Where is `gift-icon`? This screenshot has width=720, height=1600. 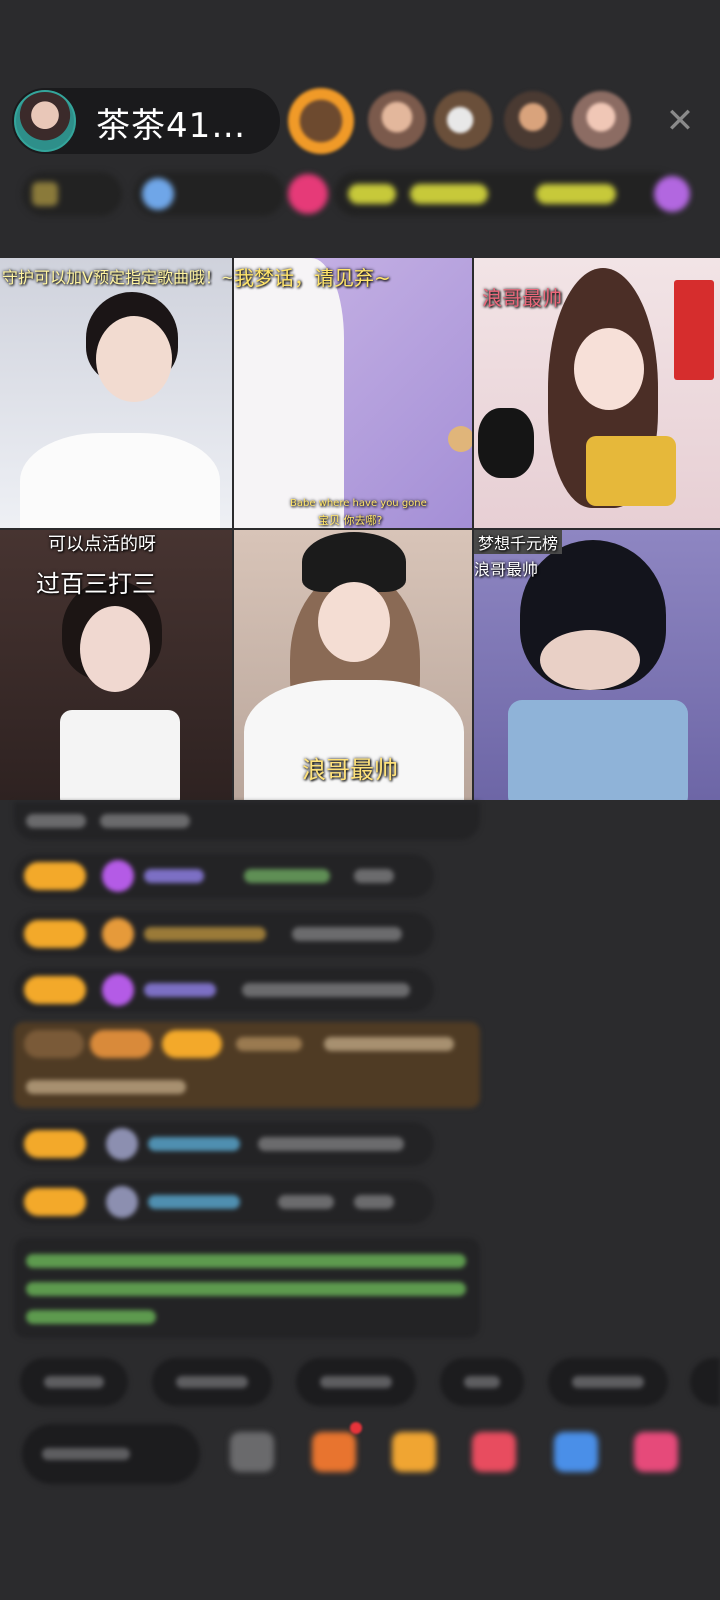
gift-icon is located at coordinates (494, 1452).